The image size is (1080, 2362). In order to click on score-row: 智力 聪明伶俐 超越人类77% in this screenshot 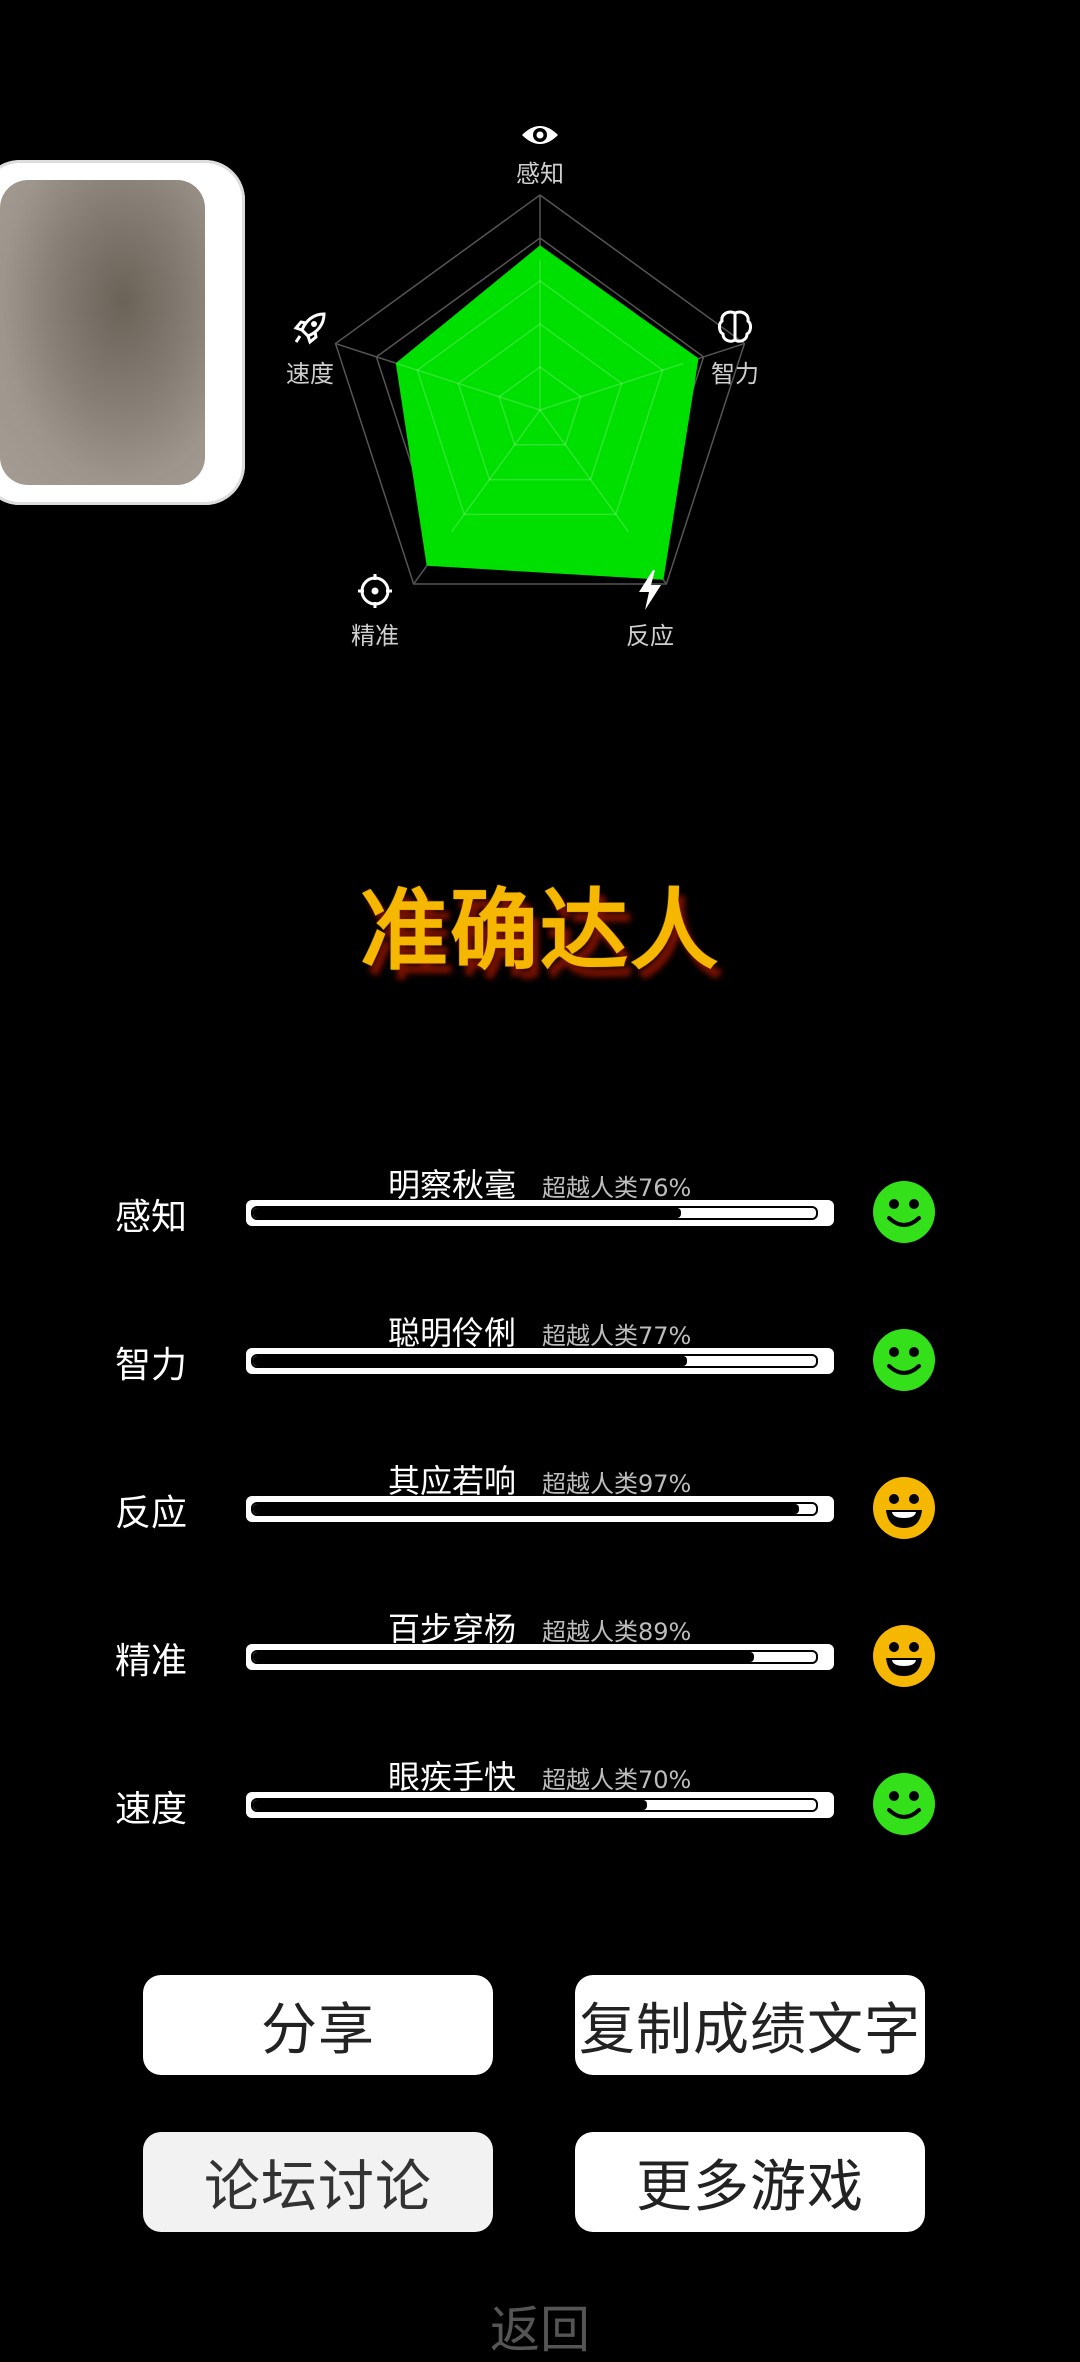, I will do `click(540, 1353)`.